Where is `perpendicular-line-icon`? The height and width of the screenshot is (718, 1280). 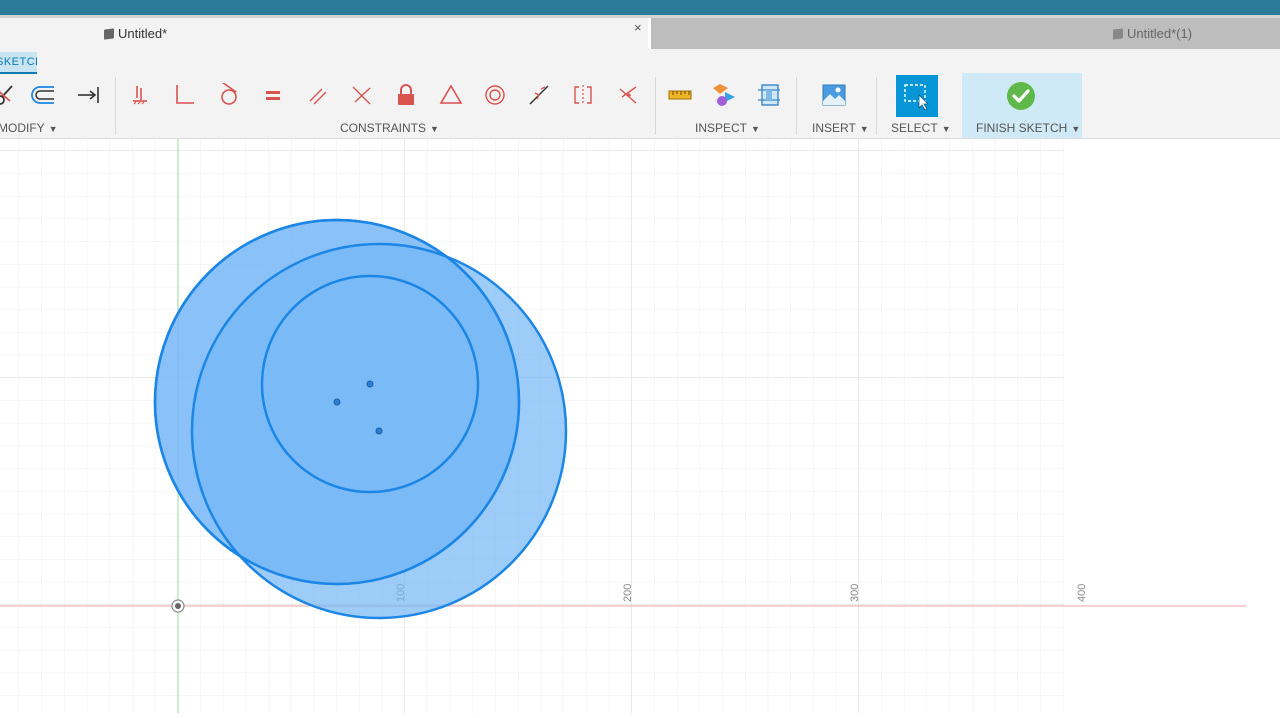
perpendicular-line-icon is located at coordinates (361, 95).